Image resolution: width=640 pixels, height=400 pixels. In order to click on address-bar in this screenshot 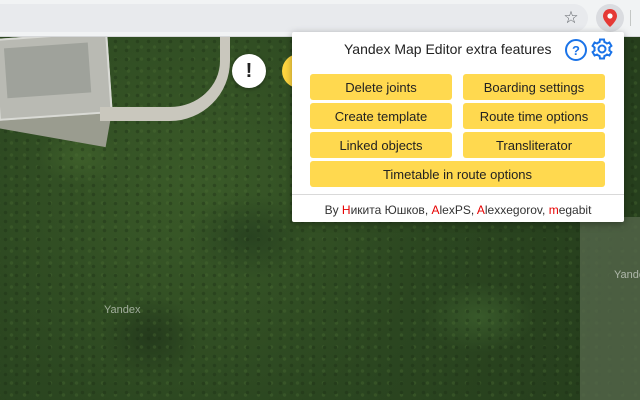, I will do `click(294, 18)`.